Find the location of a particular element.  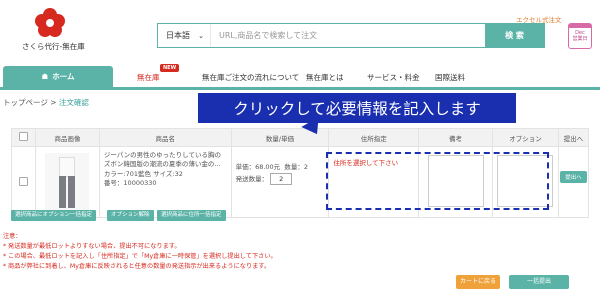

header-address: 住所指定 is located at coordinates (374, 137).